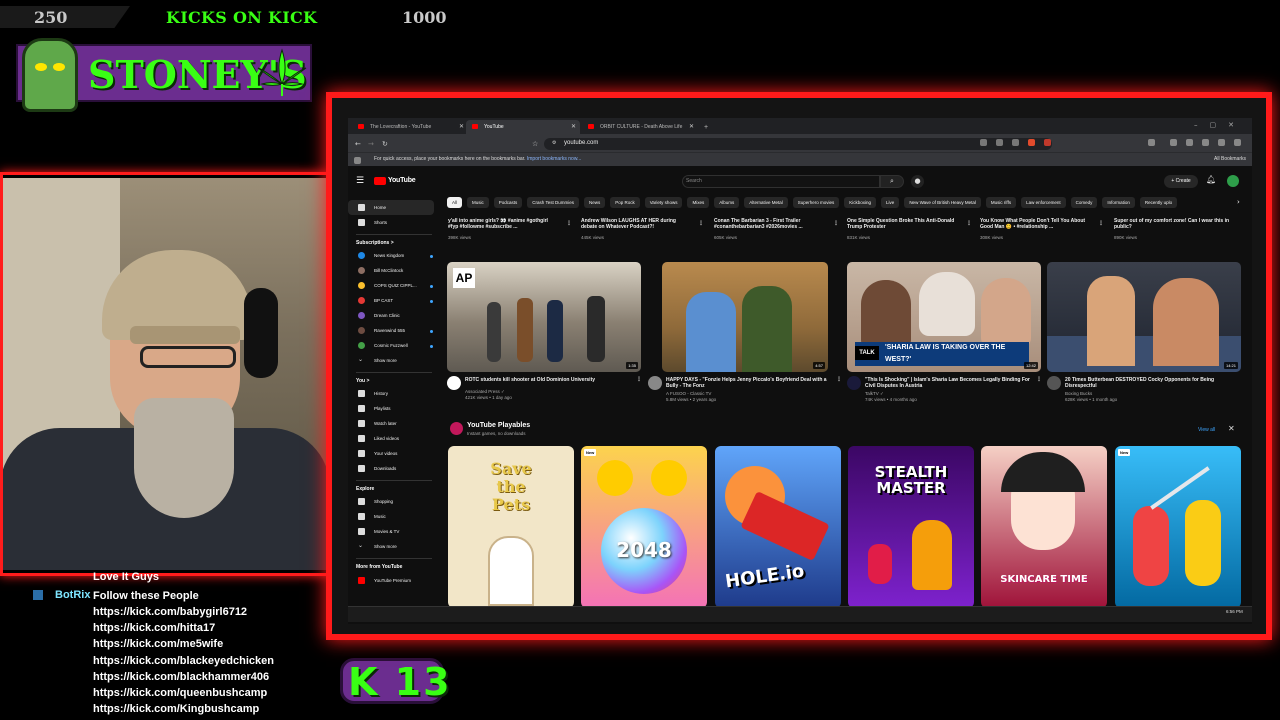  What do you see at coordinates (1181, 181) in the screenshot?
I see `create-button: + Create` at bounding box center [1181, 181].